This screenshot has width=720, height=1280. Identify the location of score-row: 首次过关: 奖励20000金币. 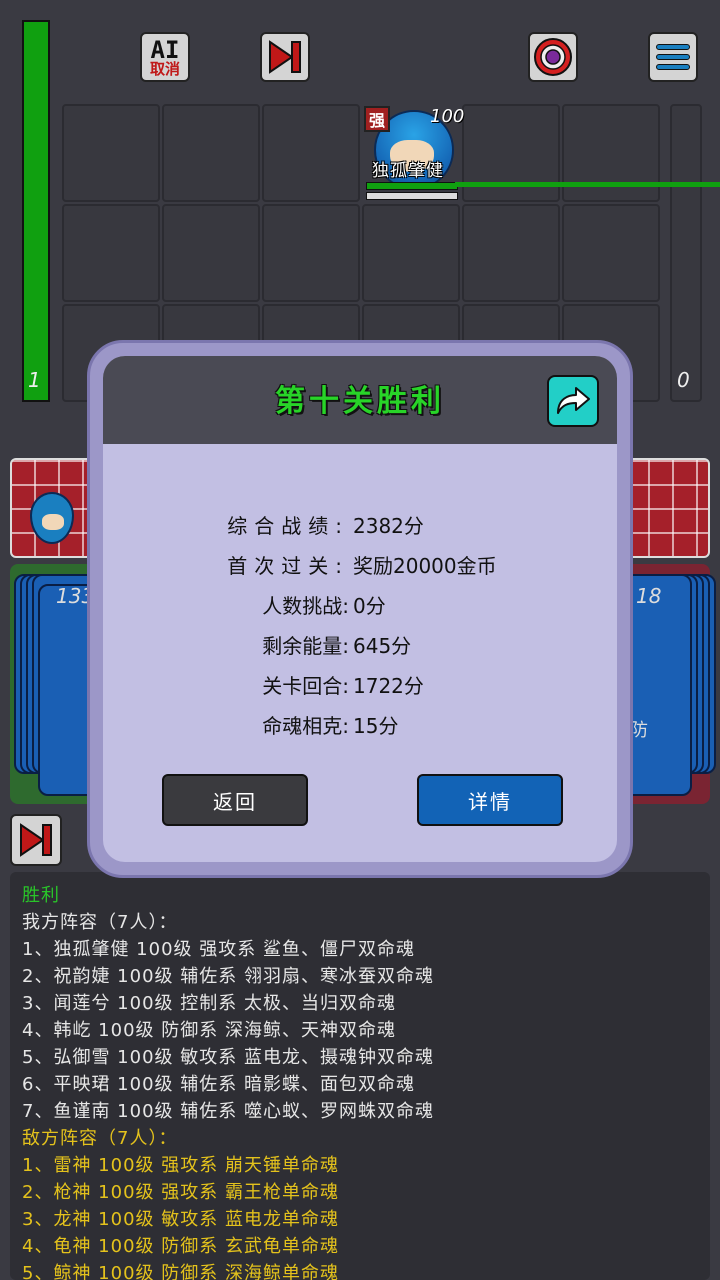
(360, 570).